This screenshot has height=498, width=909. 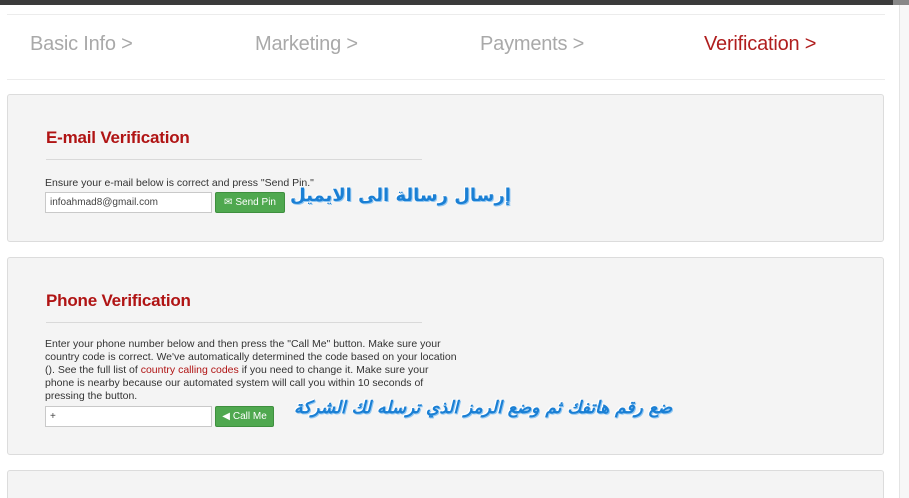 What do you see at coordinates (306, 44) in the screenshot?
I see `step-marketing: Marketing >` at bounding box center [306, 44].